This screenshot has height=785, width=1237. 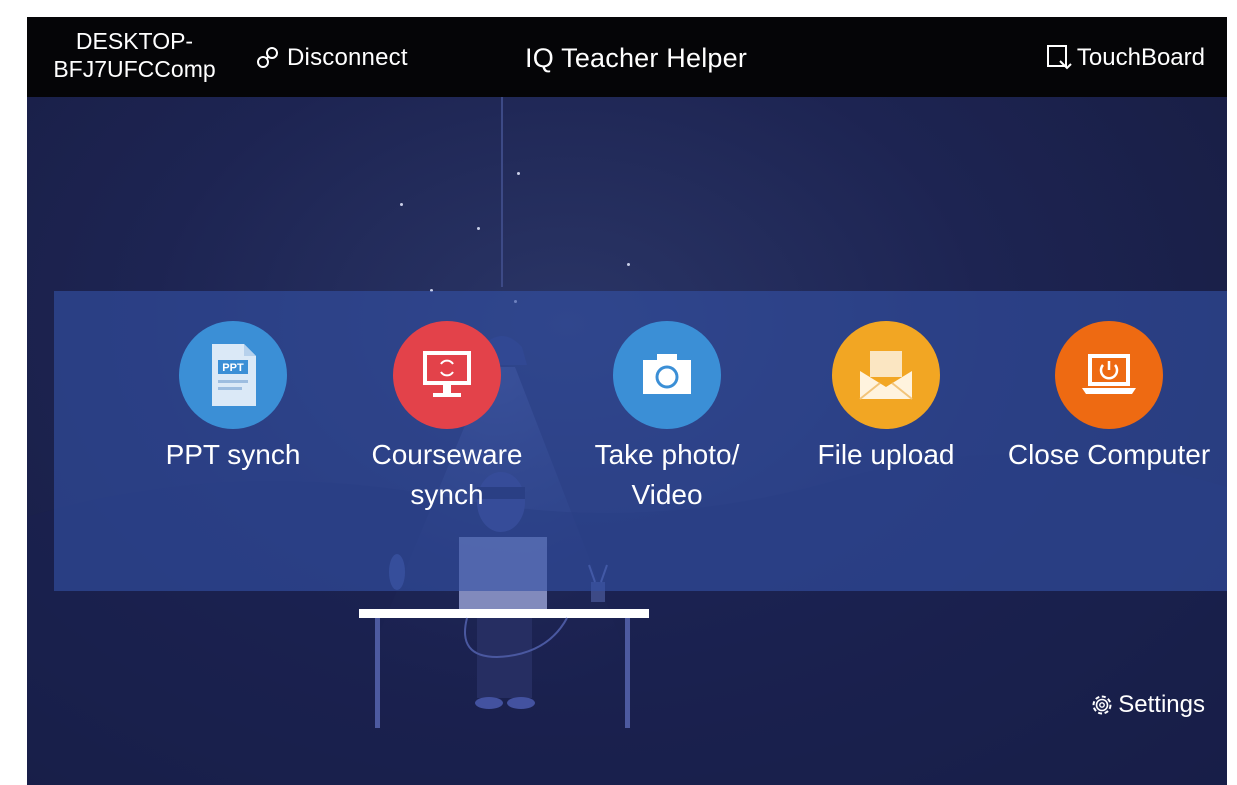 I want to click on link-icon, so click(x=267, y=57).